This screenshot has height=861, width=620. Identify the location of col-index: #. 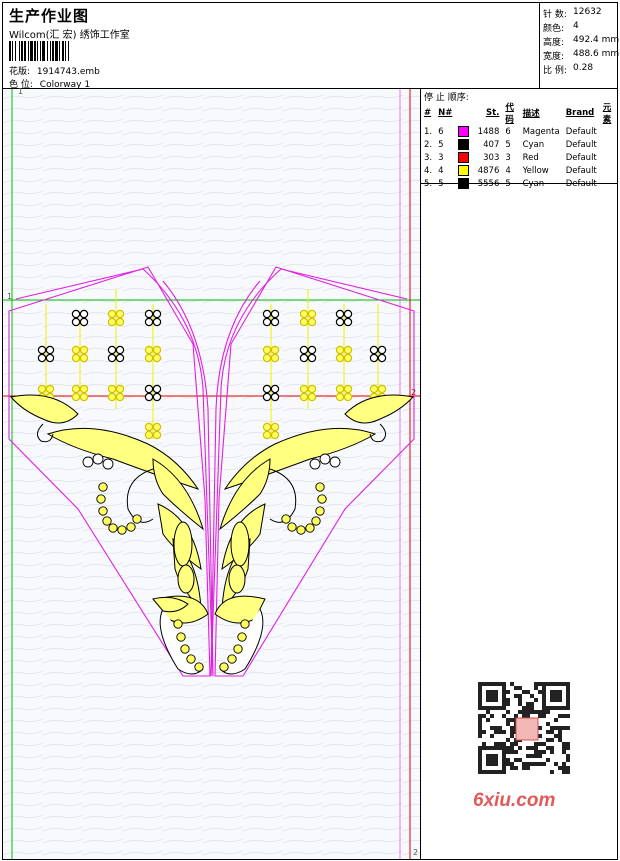
(428, 113).